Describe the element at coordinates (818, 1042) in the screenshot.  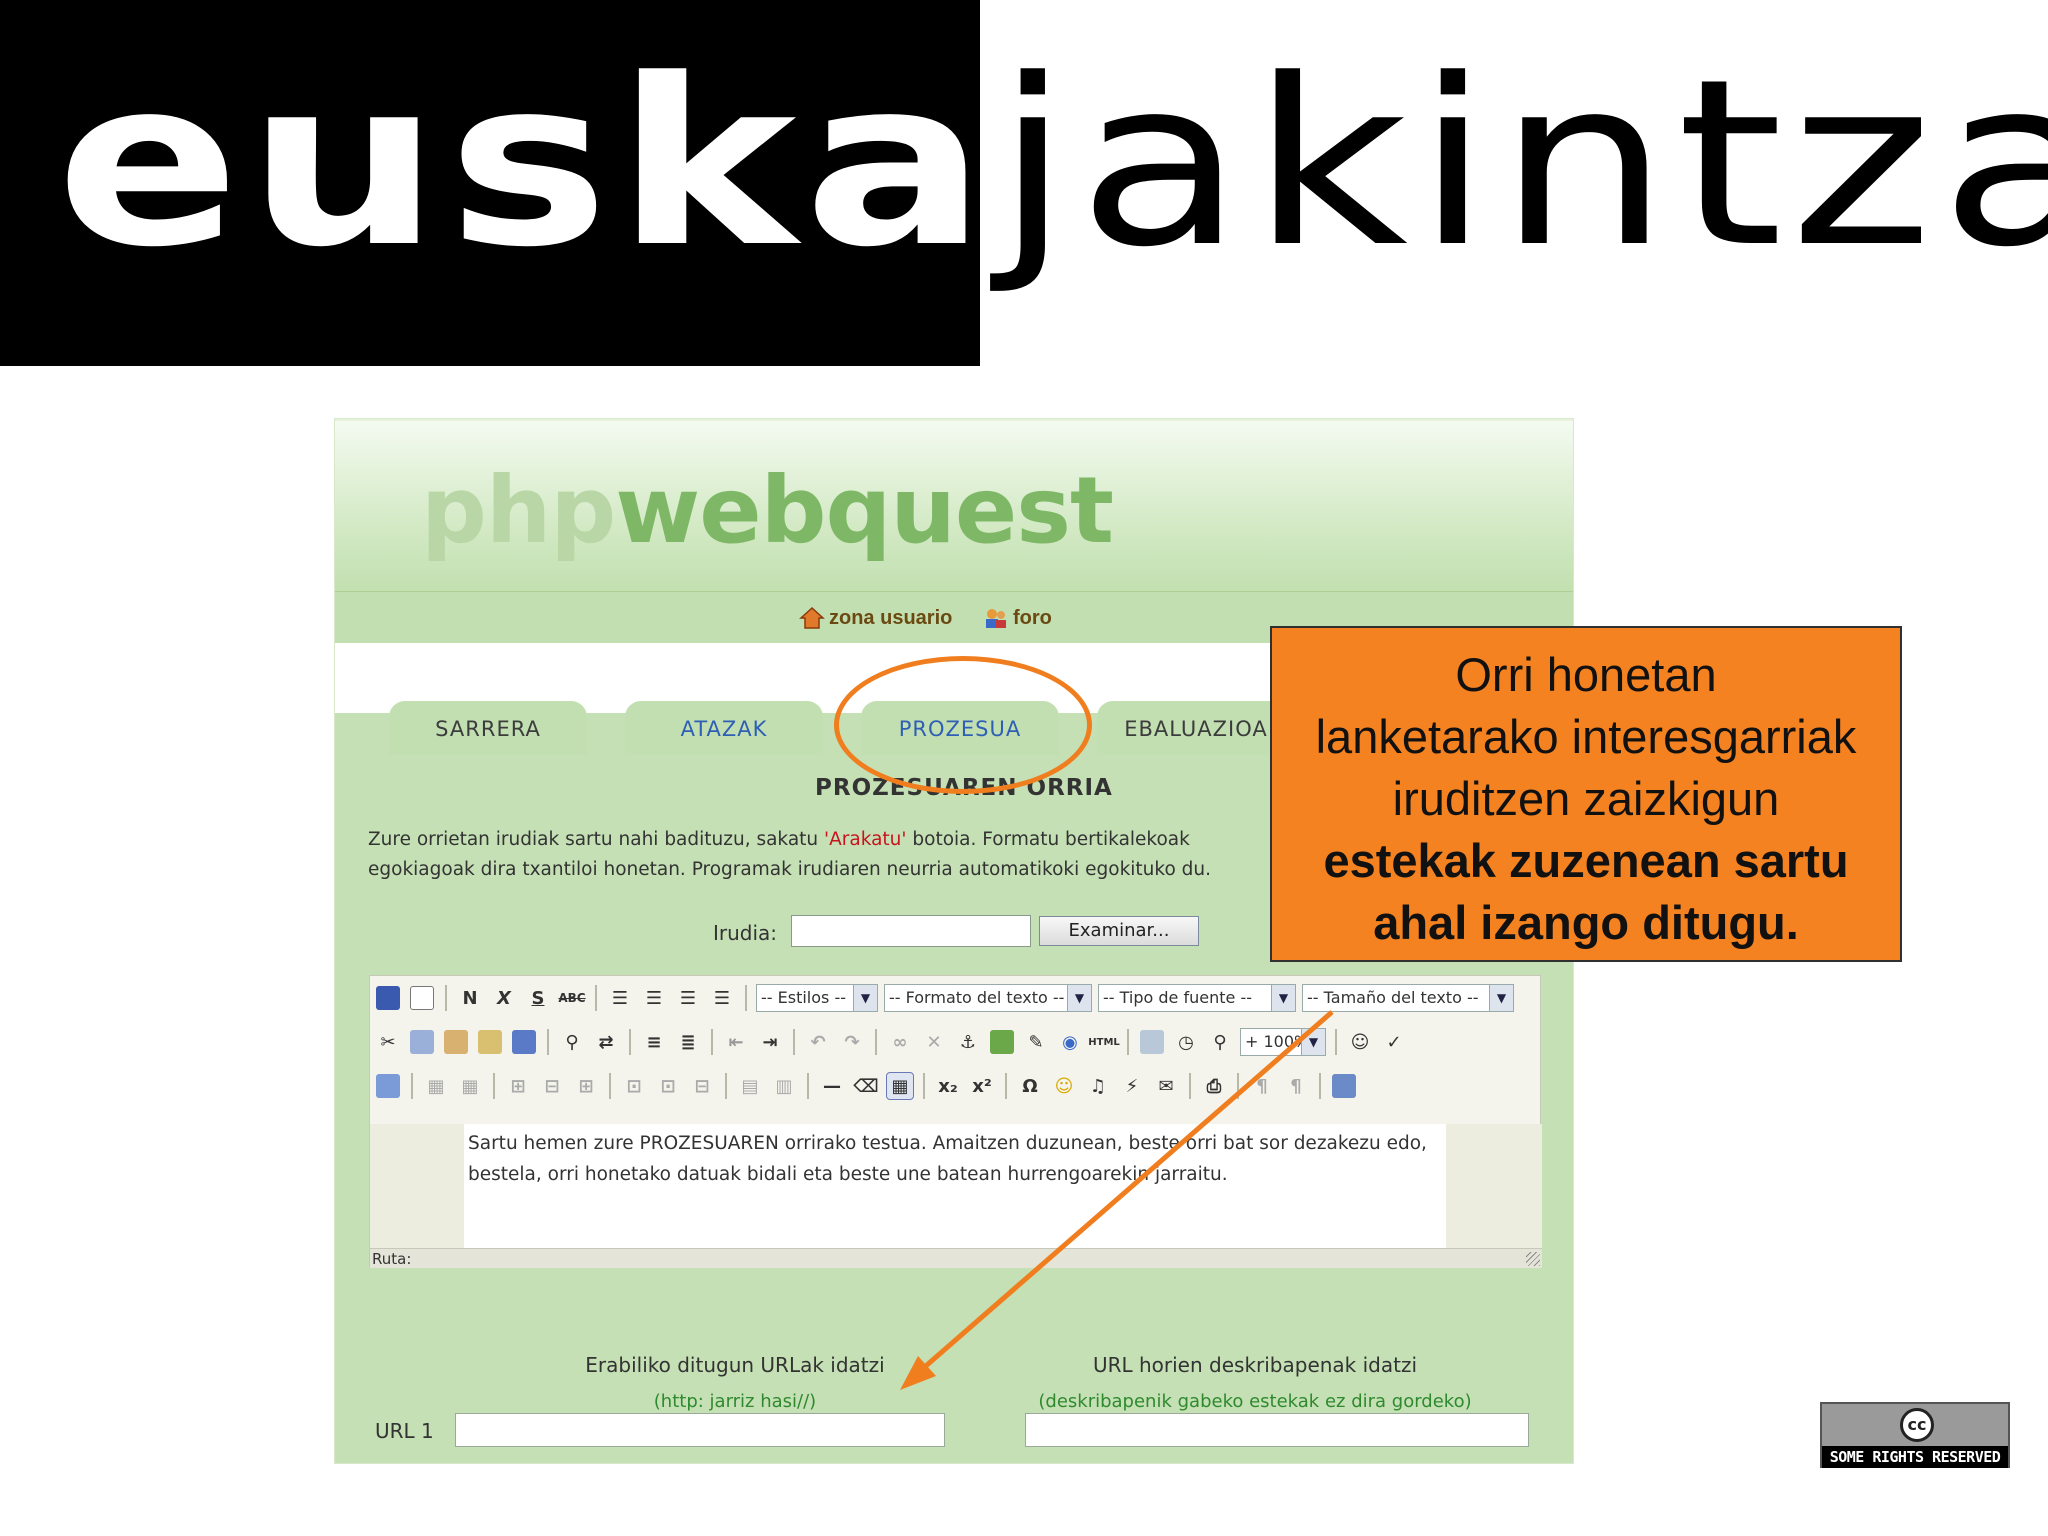
I see `undo-icon: ↶` at that location.